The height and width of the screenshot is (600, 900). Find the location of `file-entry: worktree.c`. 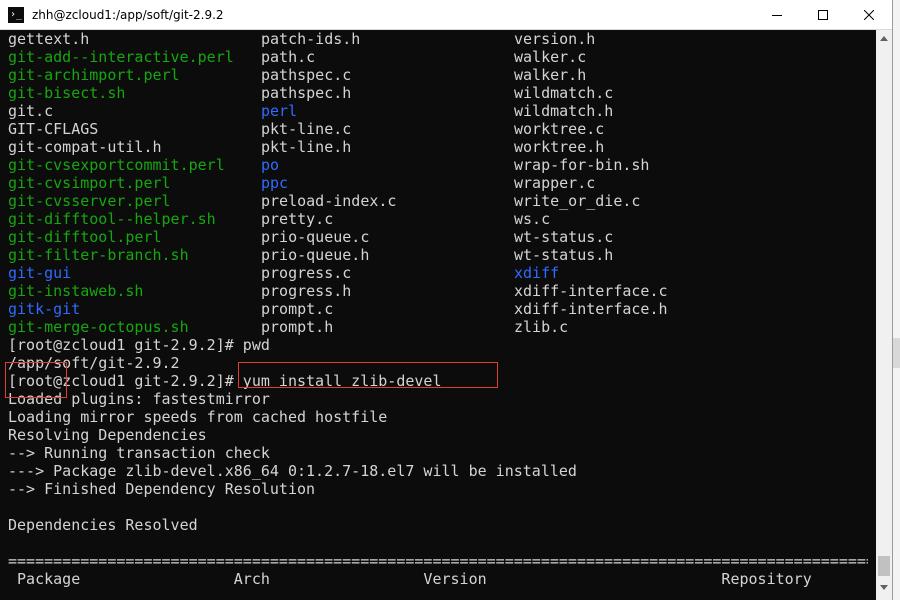

file-entry: worktree.c is located at coordinates (559, 129).